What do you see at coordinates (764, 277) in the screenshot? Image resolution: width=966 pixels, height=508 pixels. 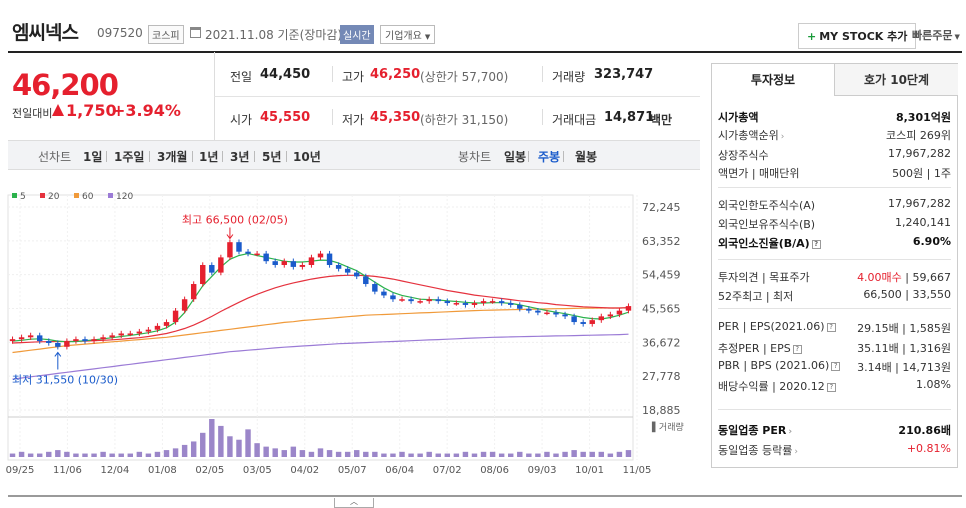 I see `info-row-label: 투자의견 | 목표주가` at bounding box center [764, 277].